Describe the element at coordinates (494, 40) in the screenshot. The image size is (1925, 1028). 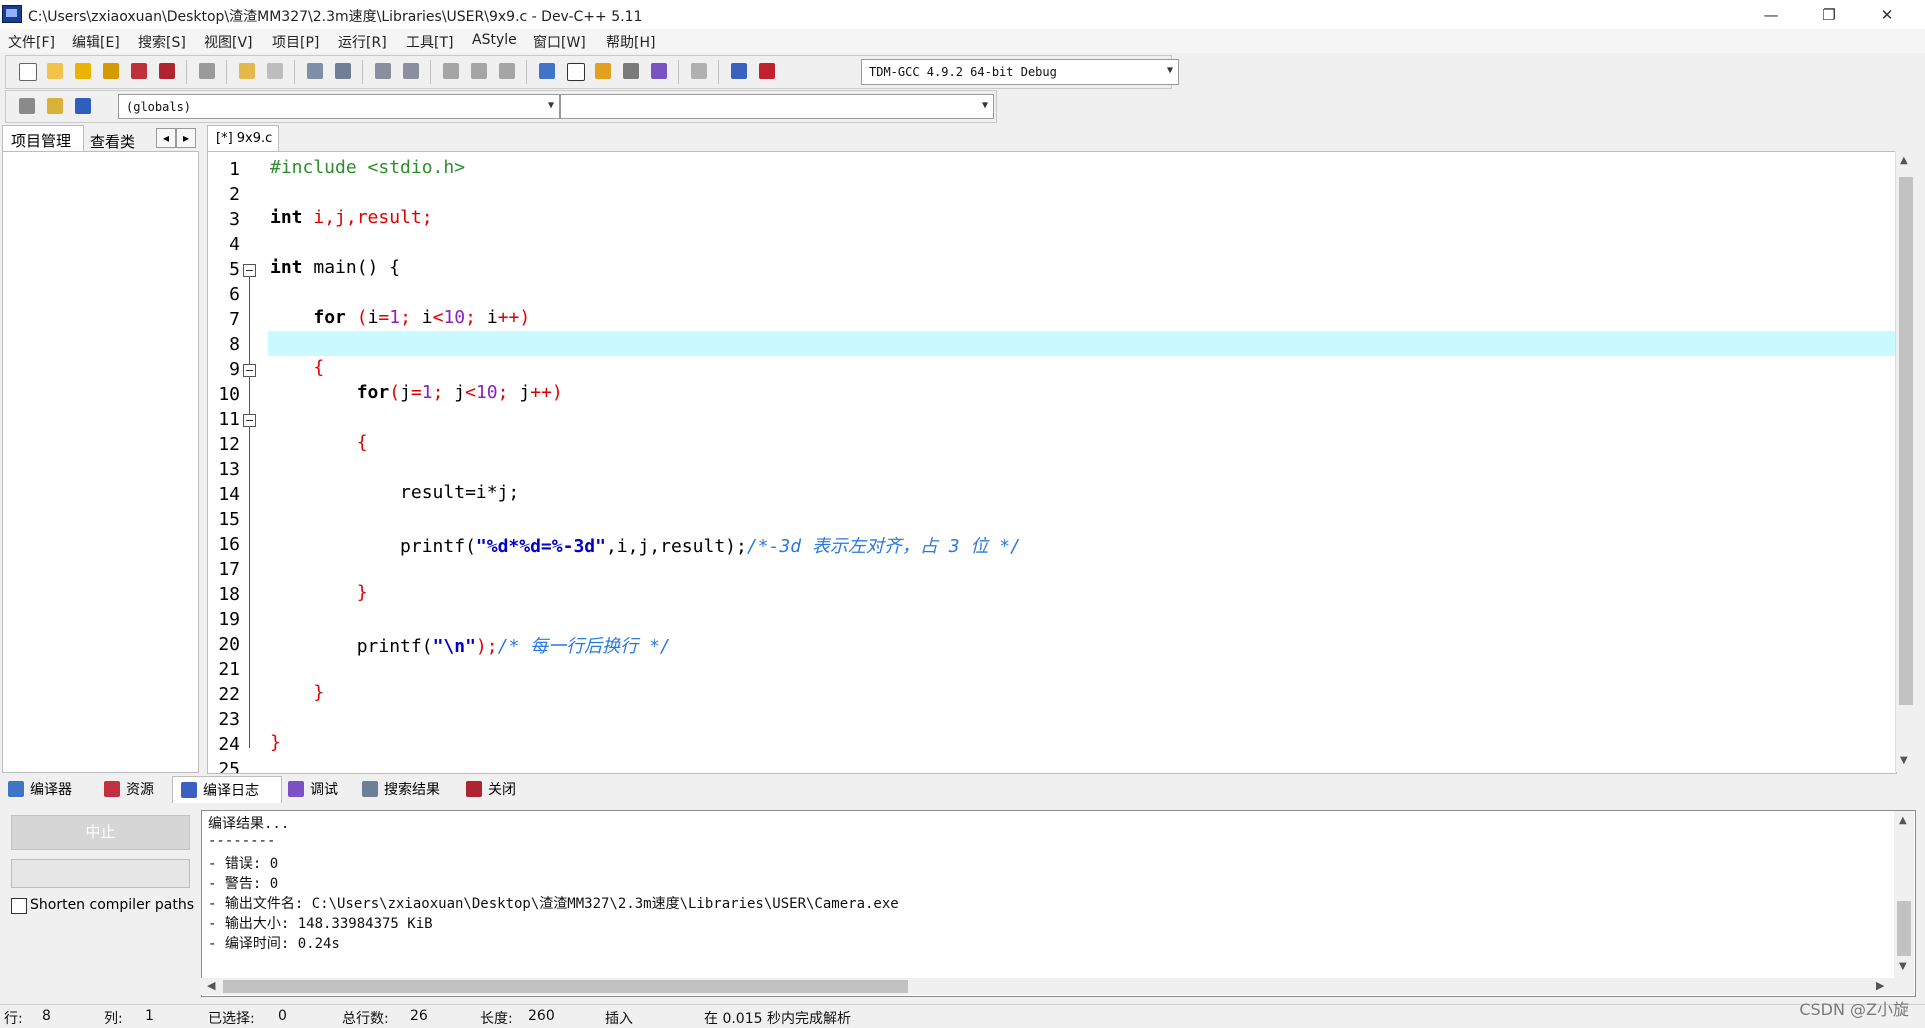
I see `menu-astyle: AStyle` at that location.